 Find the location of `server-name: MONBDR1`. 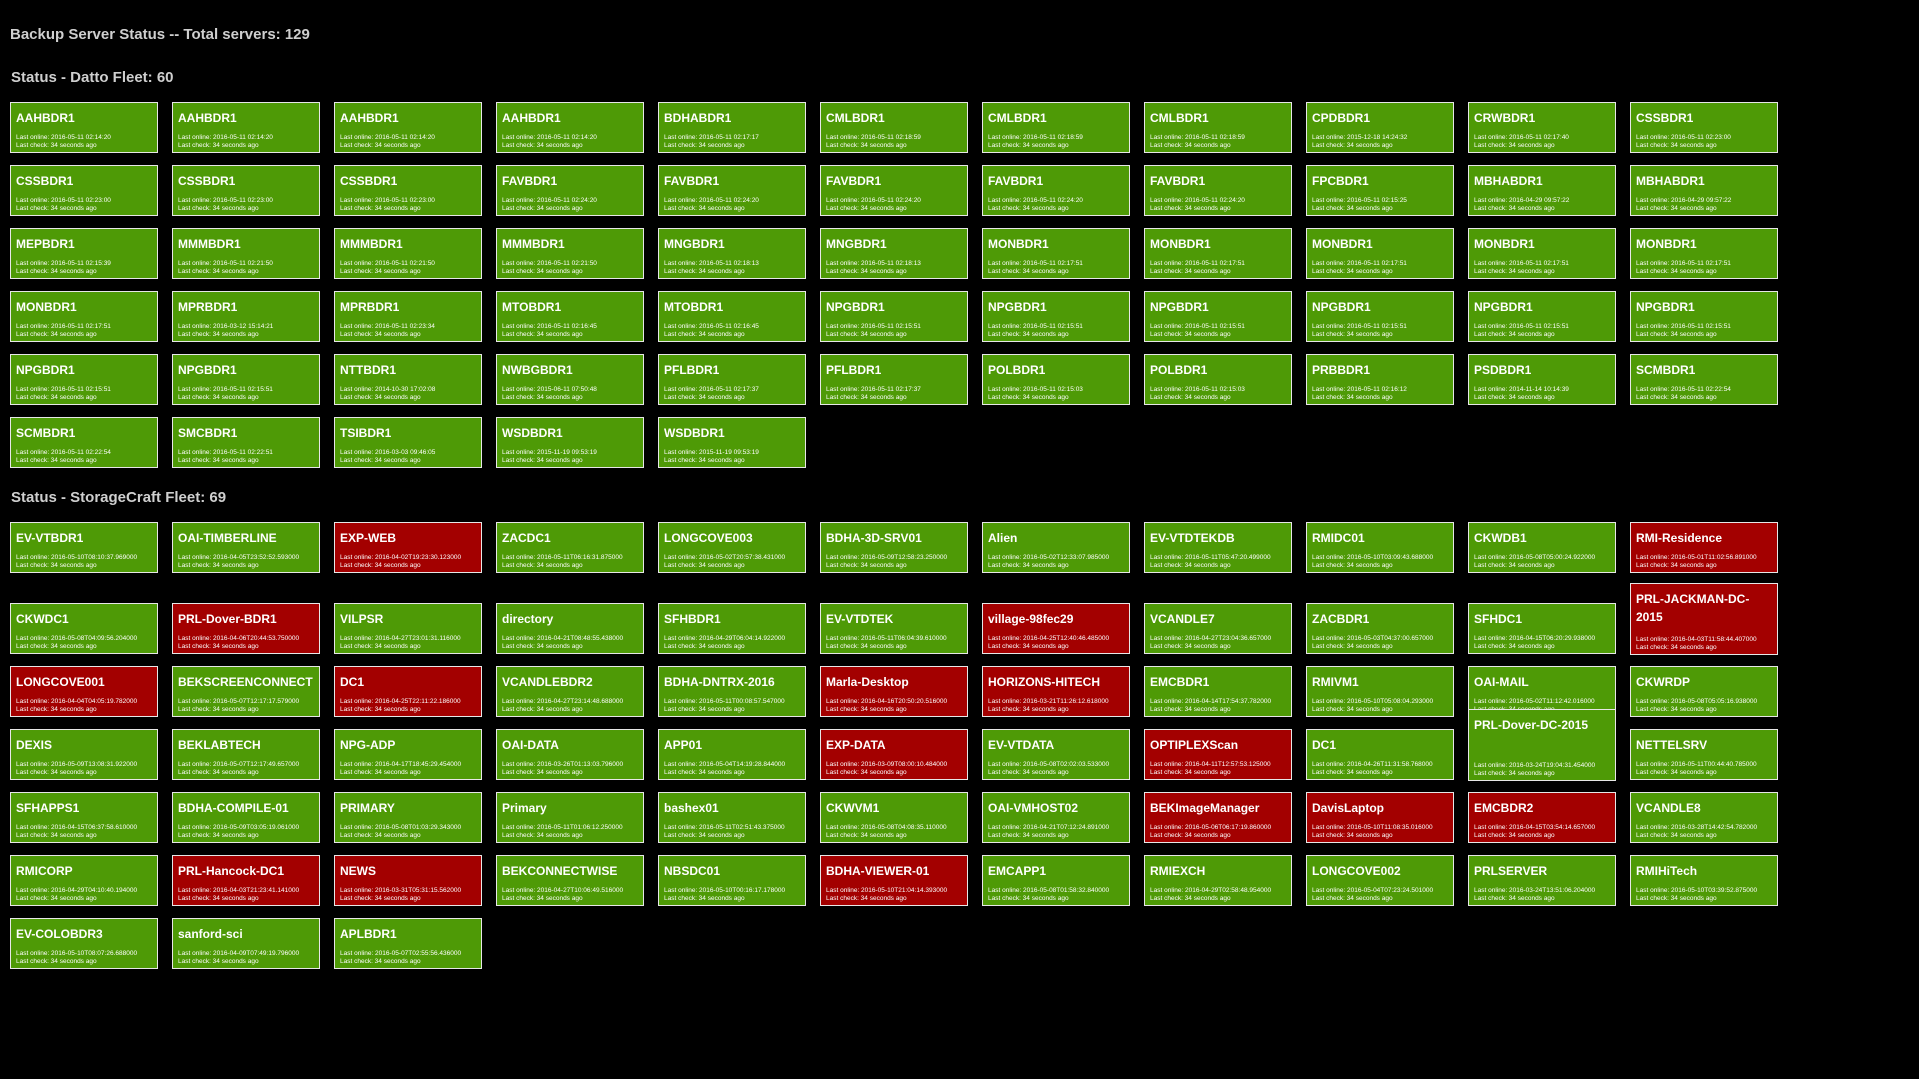

server-name: MONBDR1 is located at coordinates (1504, 244).